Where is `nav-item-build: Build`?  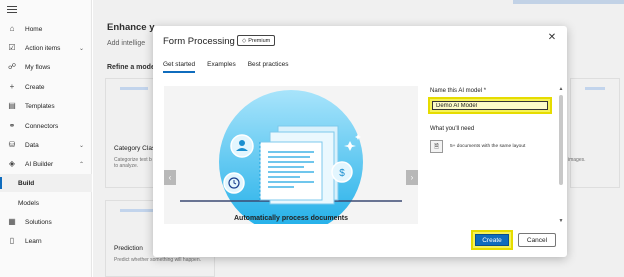 nav-item-build: Build is located at coordinates (46, 183).